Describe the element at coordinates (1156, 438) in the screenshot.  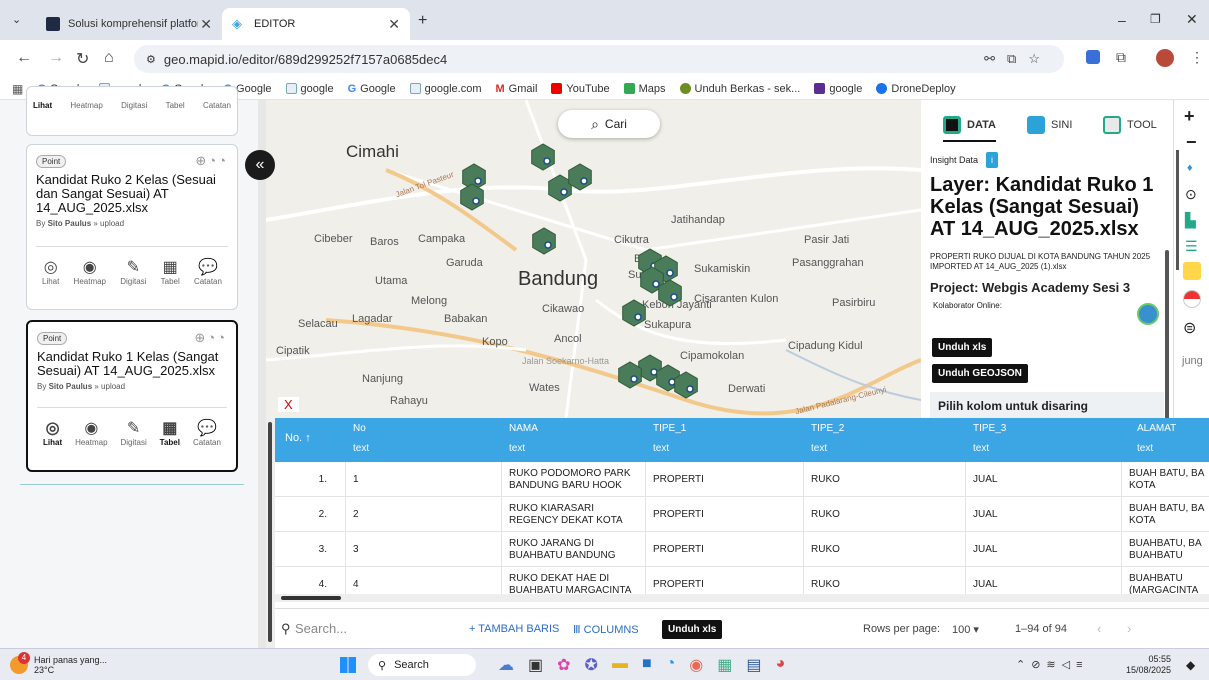
I see `col-header-alamat: ALAMAT text` at that location.